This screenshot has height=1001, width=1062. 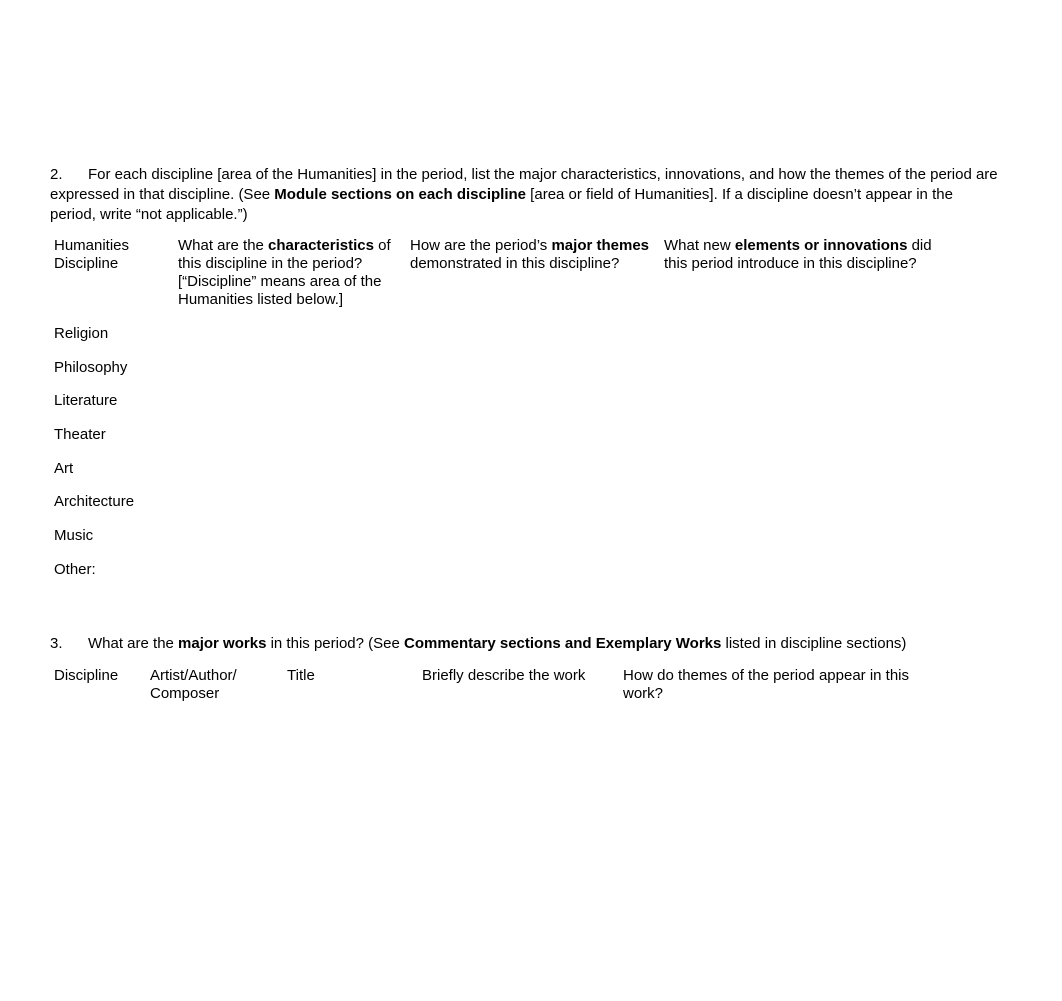 I want to click on header-seg-bold: major themes, so click(x=600, y=245).